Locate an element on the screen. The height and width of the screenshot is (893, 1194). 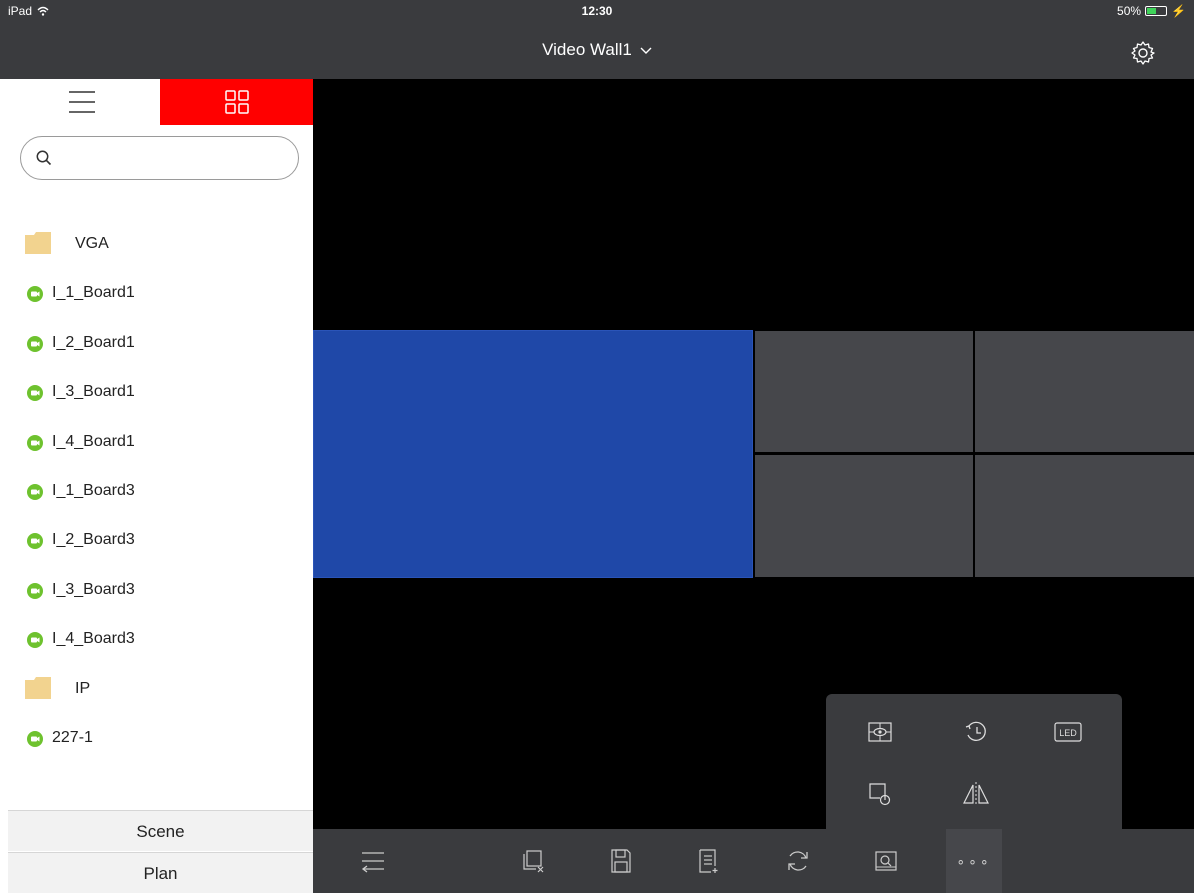
more-icon: ∘∘∘ is located at coordinates (974, 860).